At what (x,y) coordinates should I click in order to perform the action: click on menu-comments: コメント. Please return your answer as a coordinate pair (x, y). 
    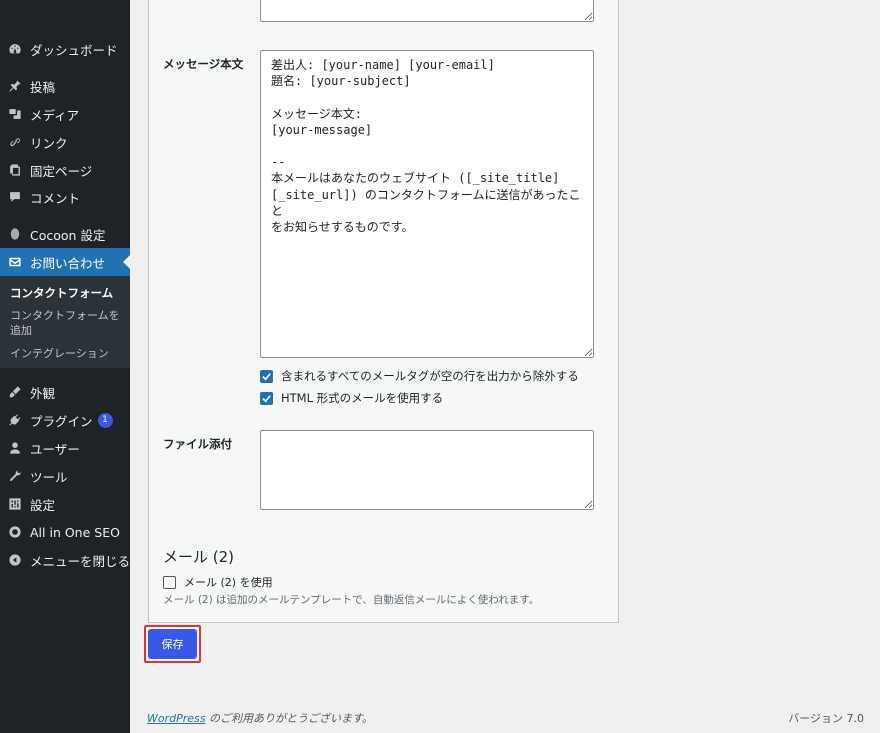
    Looking at the image, I should click on (65, 197).